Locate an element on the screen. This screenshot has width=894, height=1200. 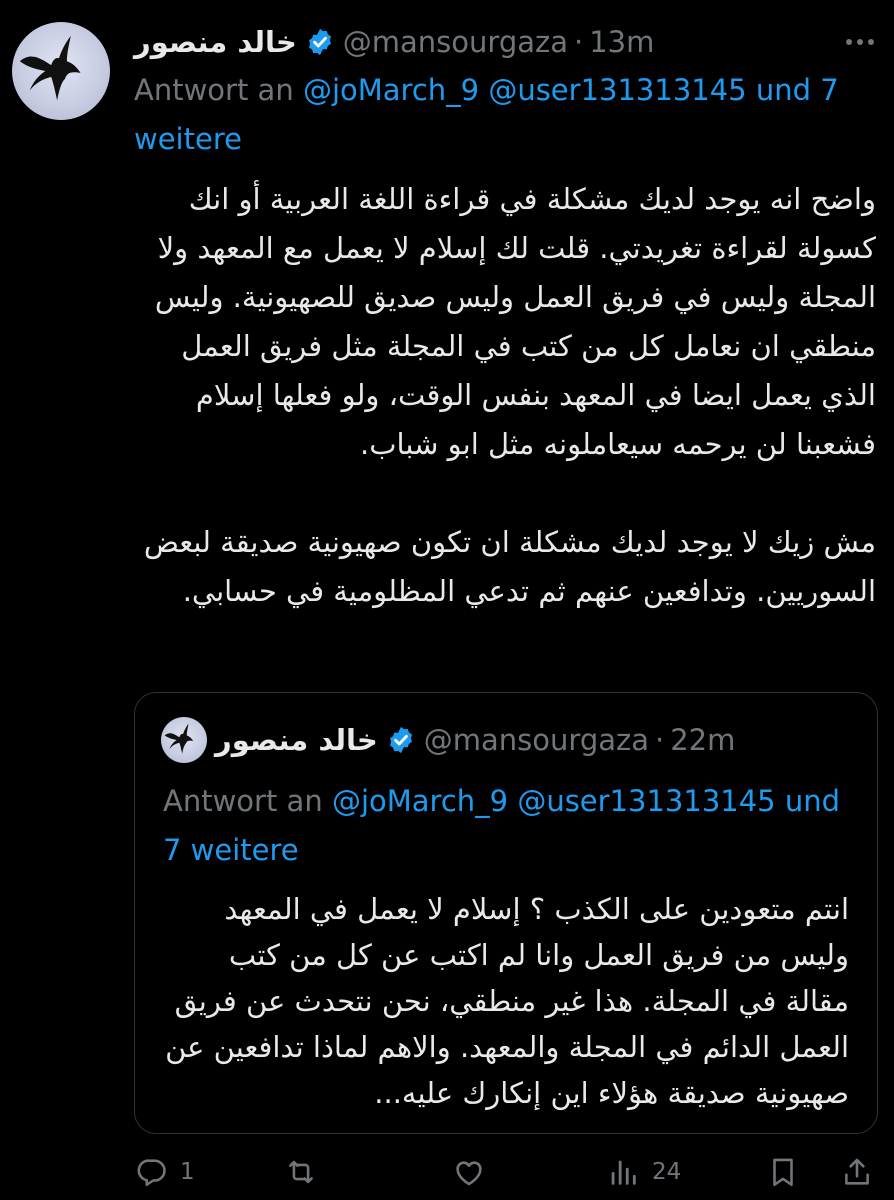
tweet-action-bar: 1 24 is located at coordinates (504, 1172).